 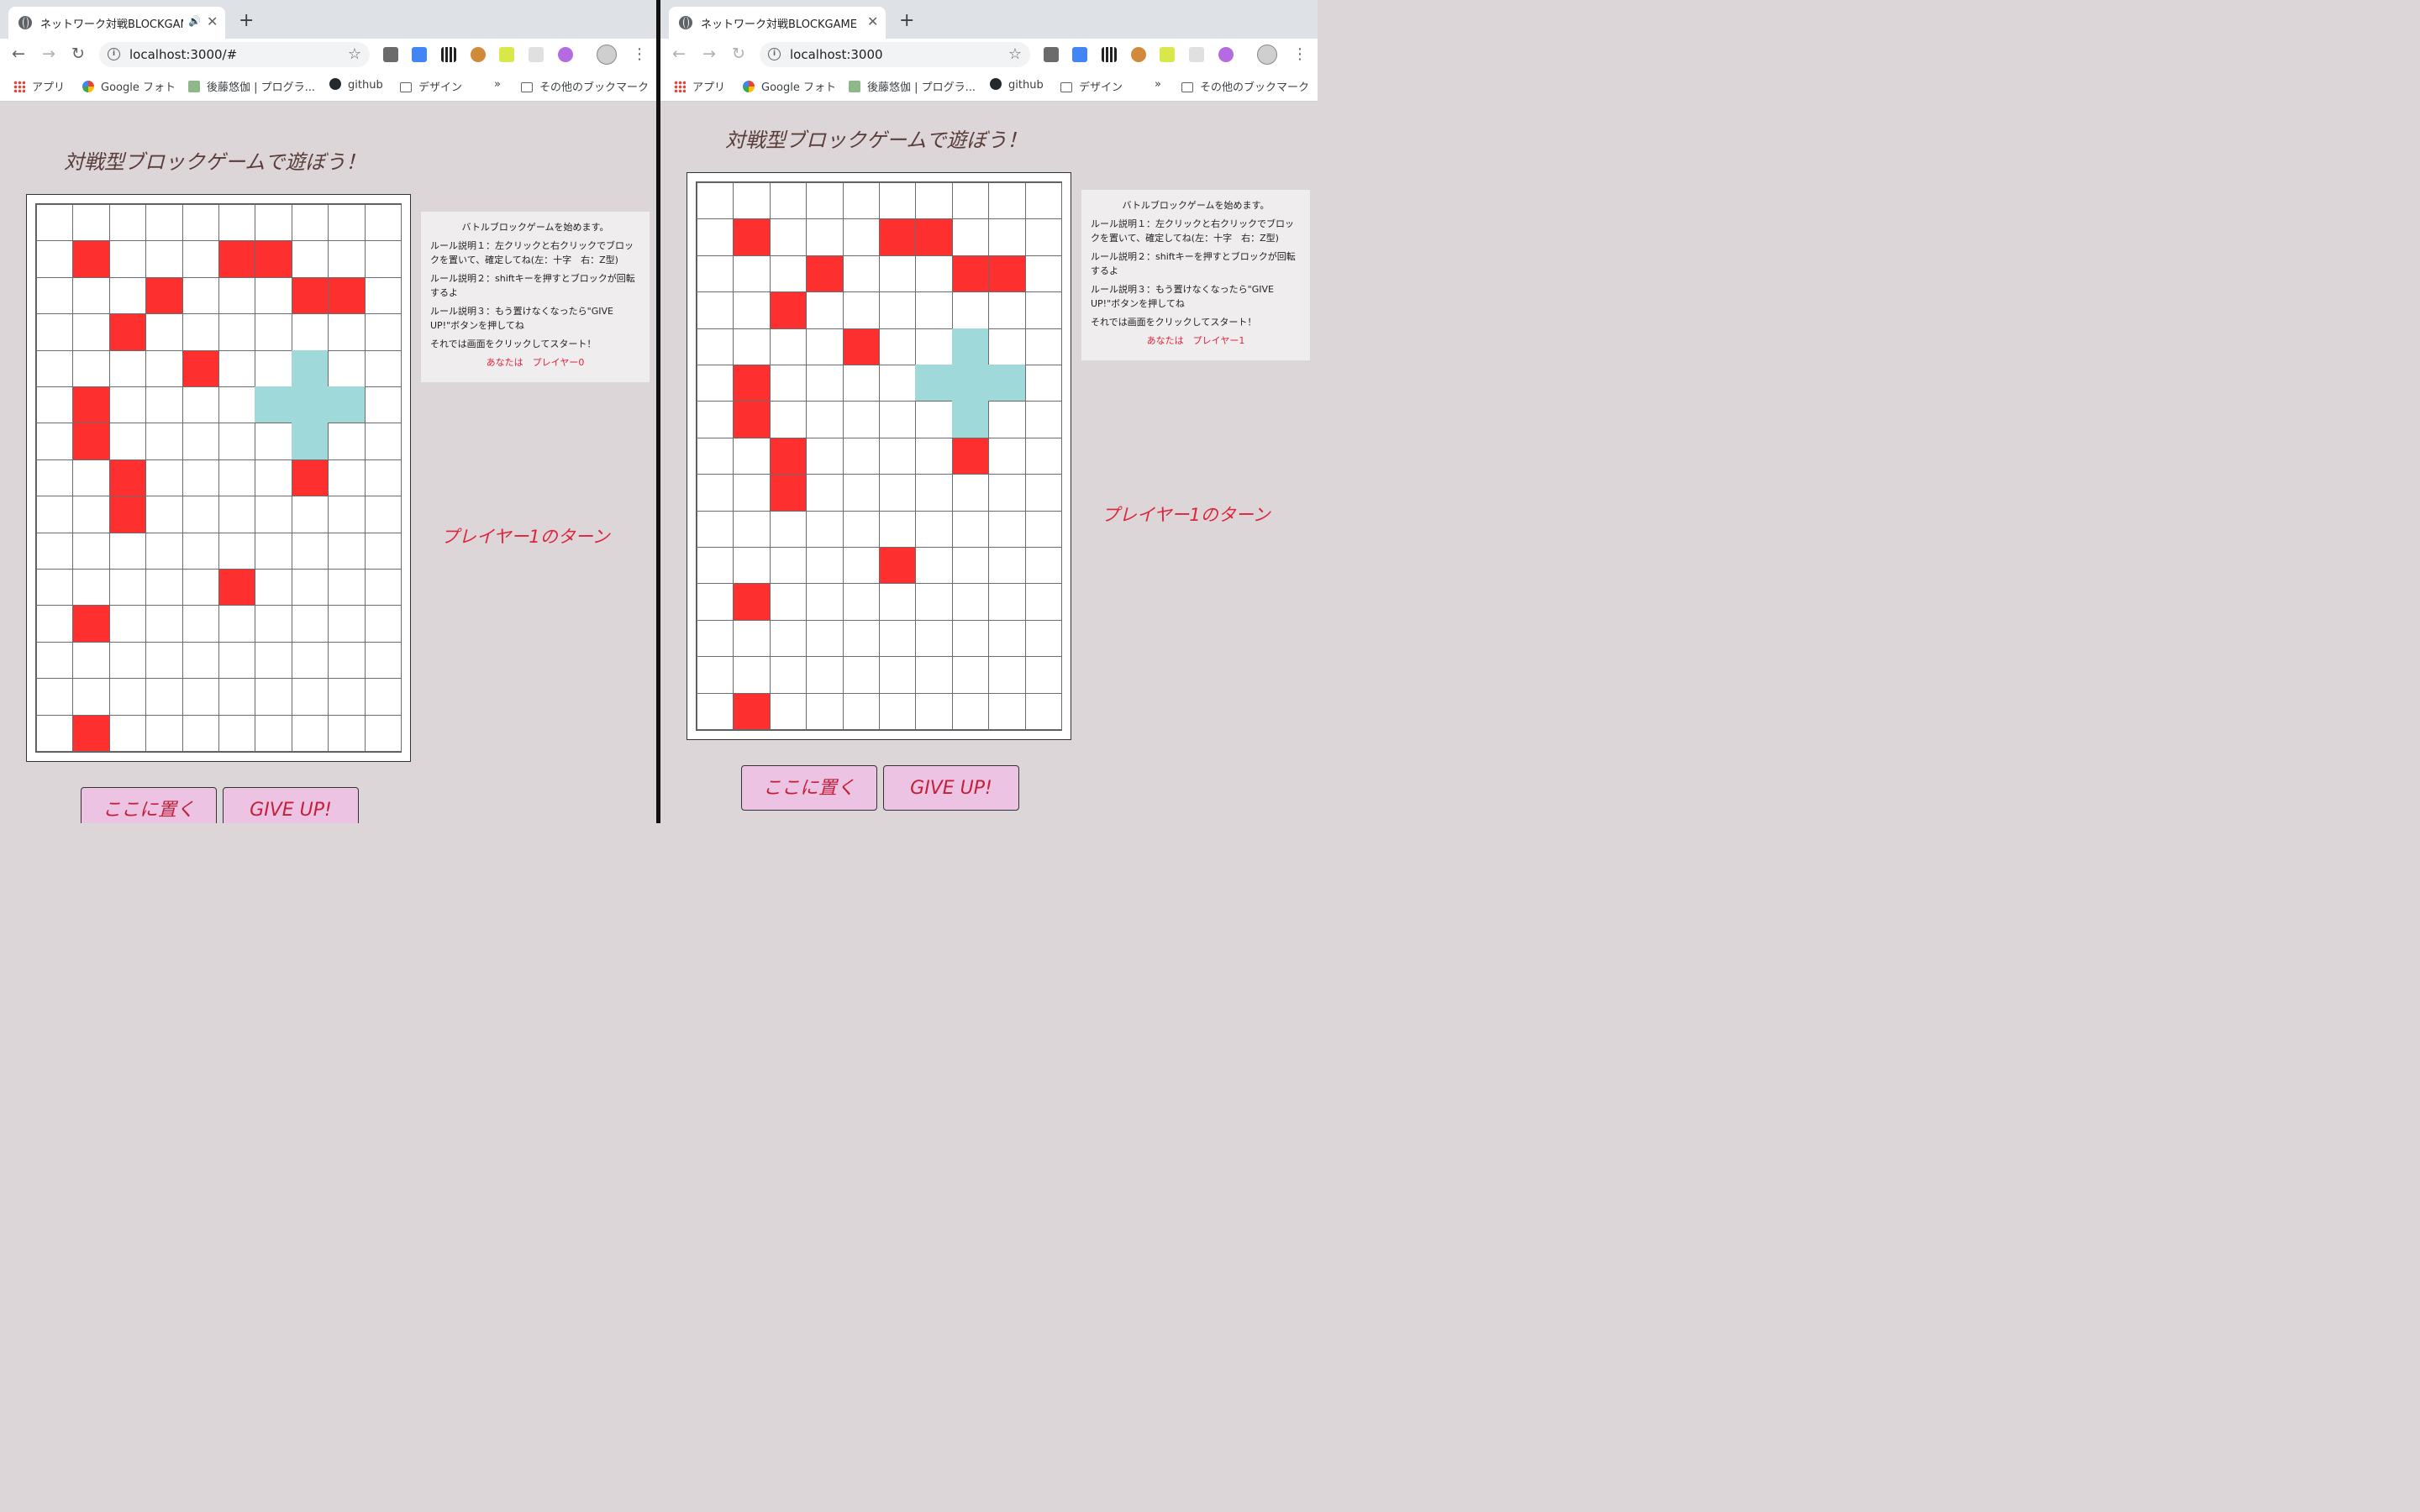 What do you see at coordinates (951, 788) in the screenshot?
I see `give-up-button: GIVE UP!` at bounding box center [951, 788].